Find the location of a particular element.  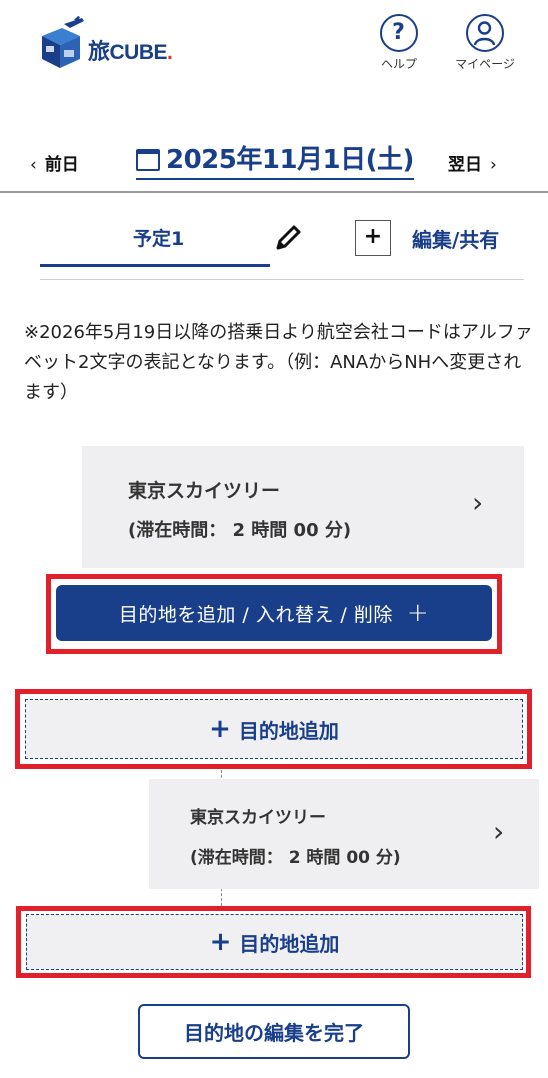

header-divider is located at coordinates (274, 192).